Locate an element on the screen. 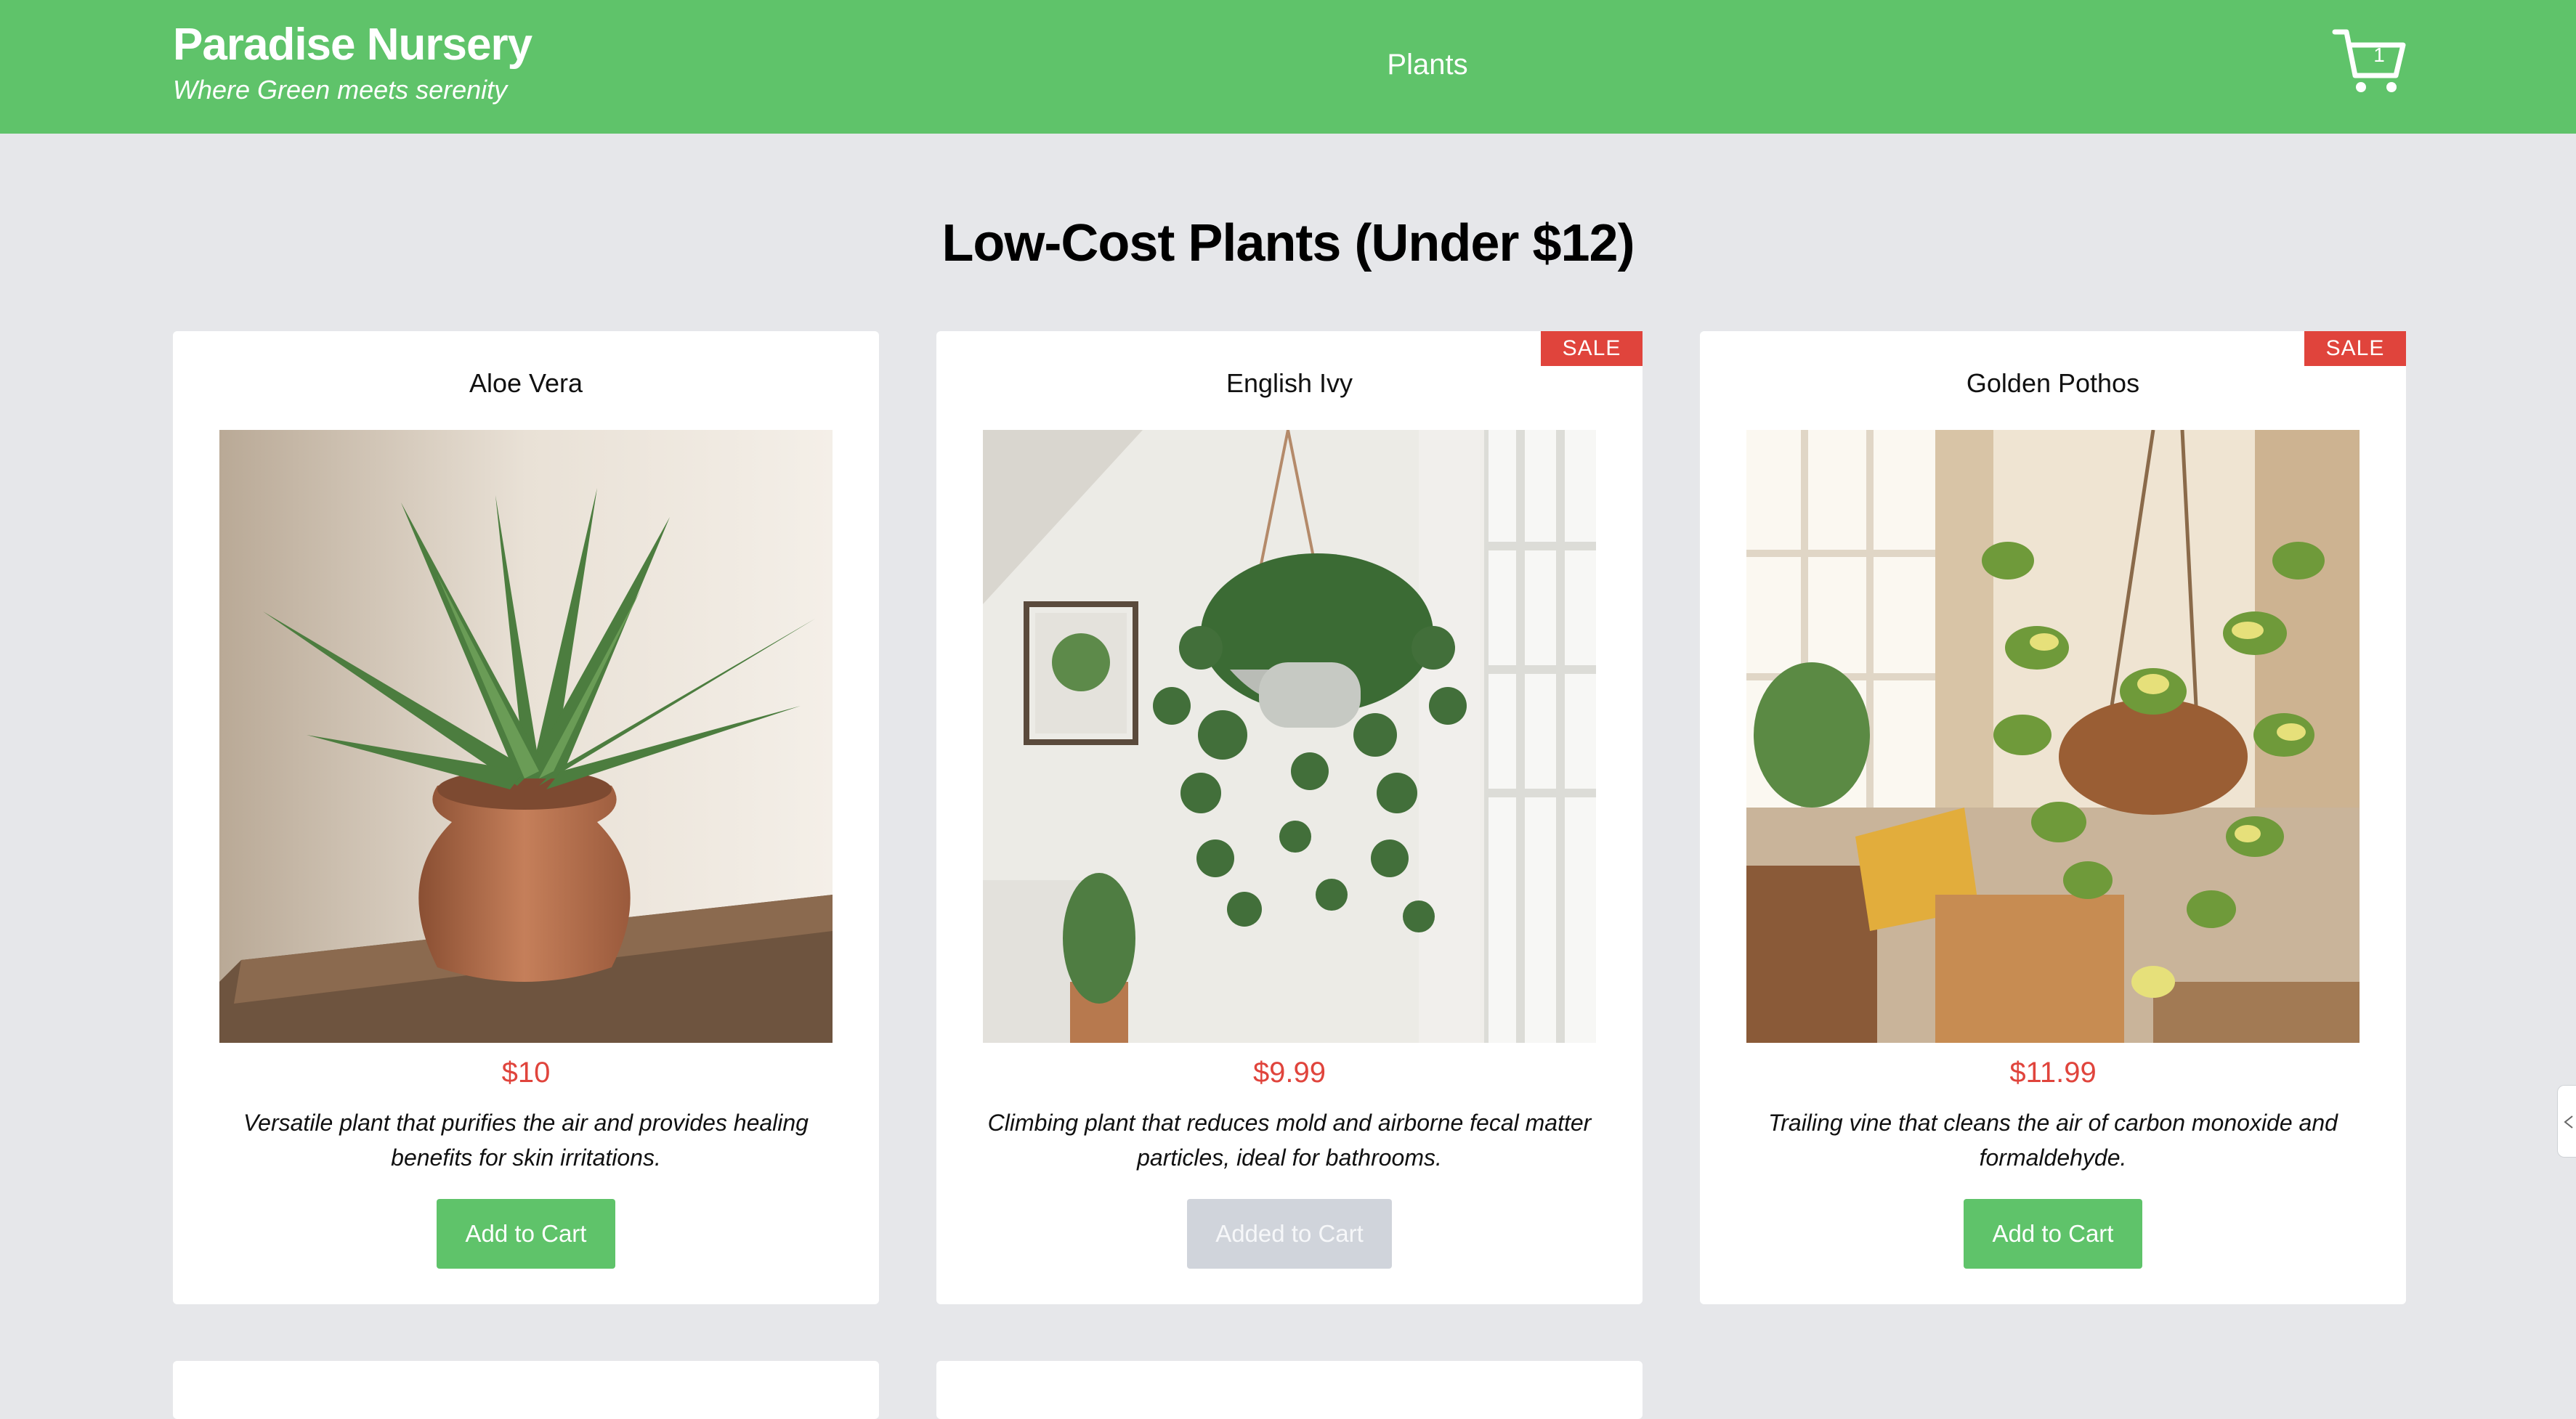  brand-title: Paradise Nursery is located at coordinates (352, 45).